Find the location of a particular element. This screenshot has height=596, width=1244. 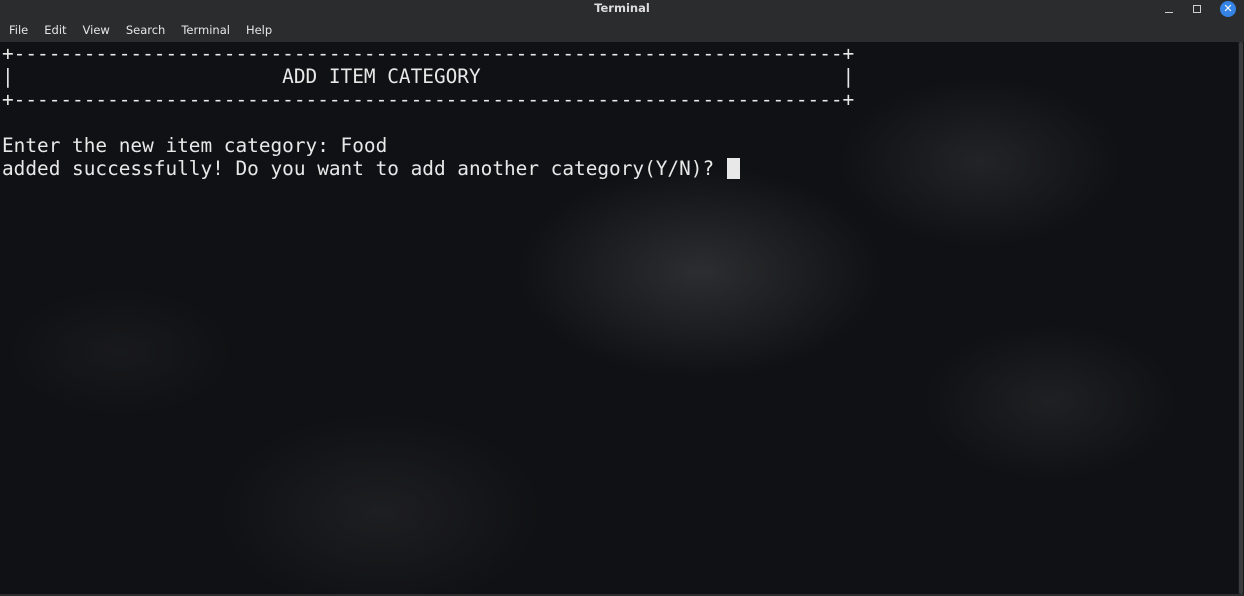

vertical-scrollbar is located at coordinates (1241, 318).